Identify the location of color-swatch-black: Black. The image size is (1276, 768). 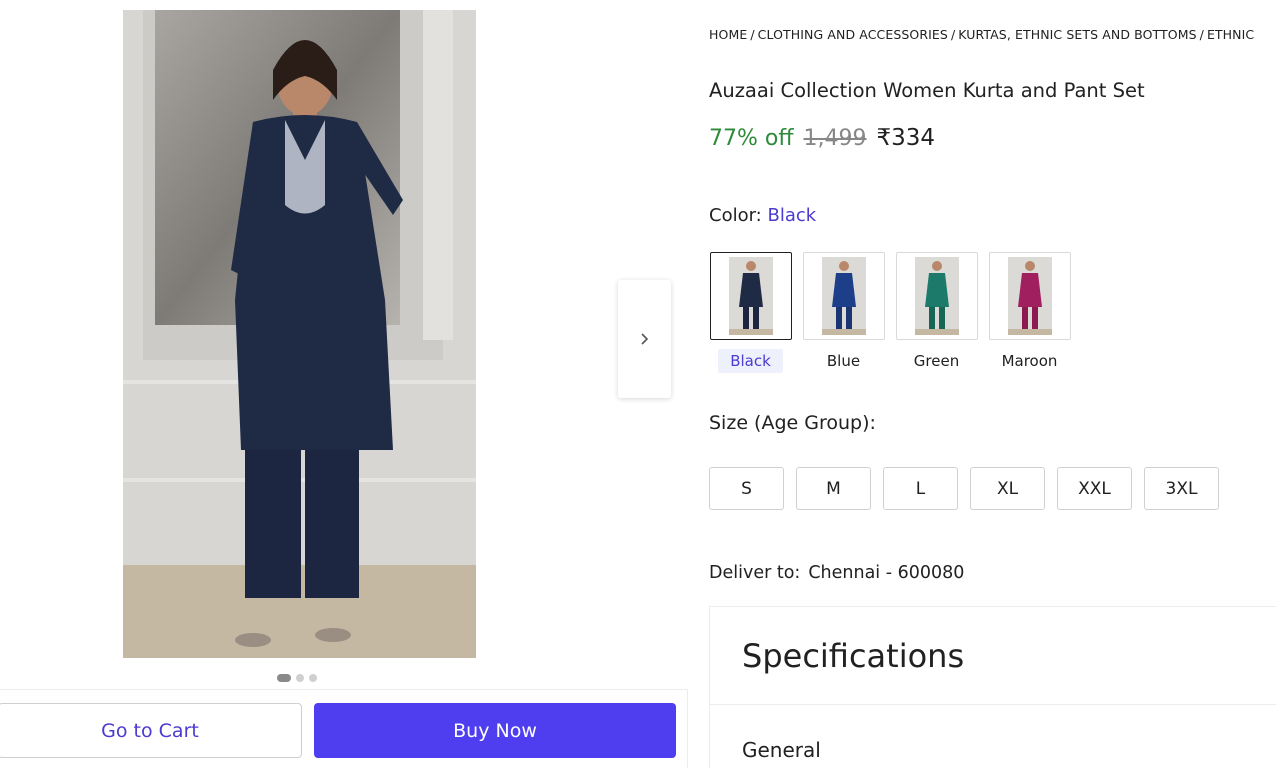
(750, 312).